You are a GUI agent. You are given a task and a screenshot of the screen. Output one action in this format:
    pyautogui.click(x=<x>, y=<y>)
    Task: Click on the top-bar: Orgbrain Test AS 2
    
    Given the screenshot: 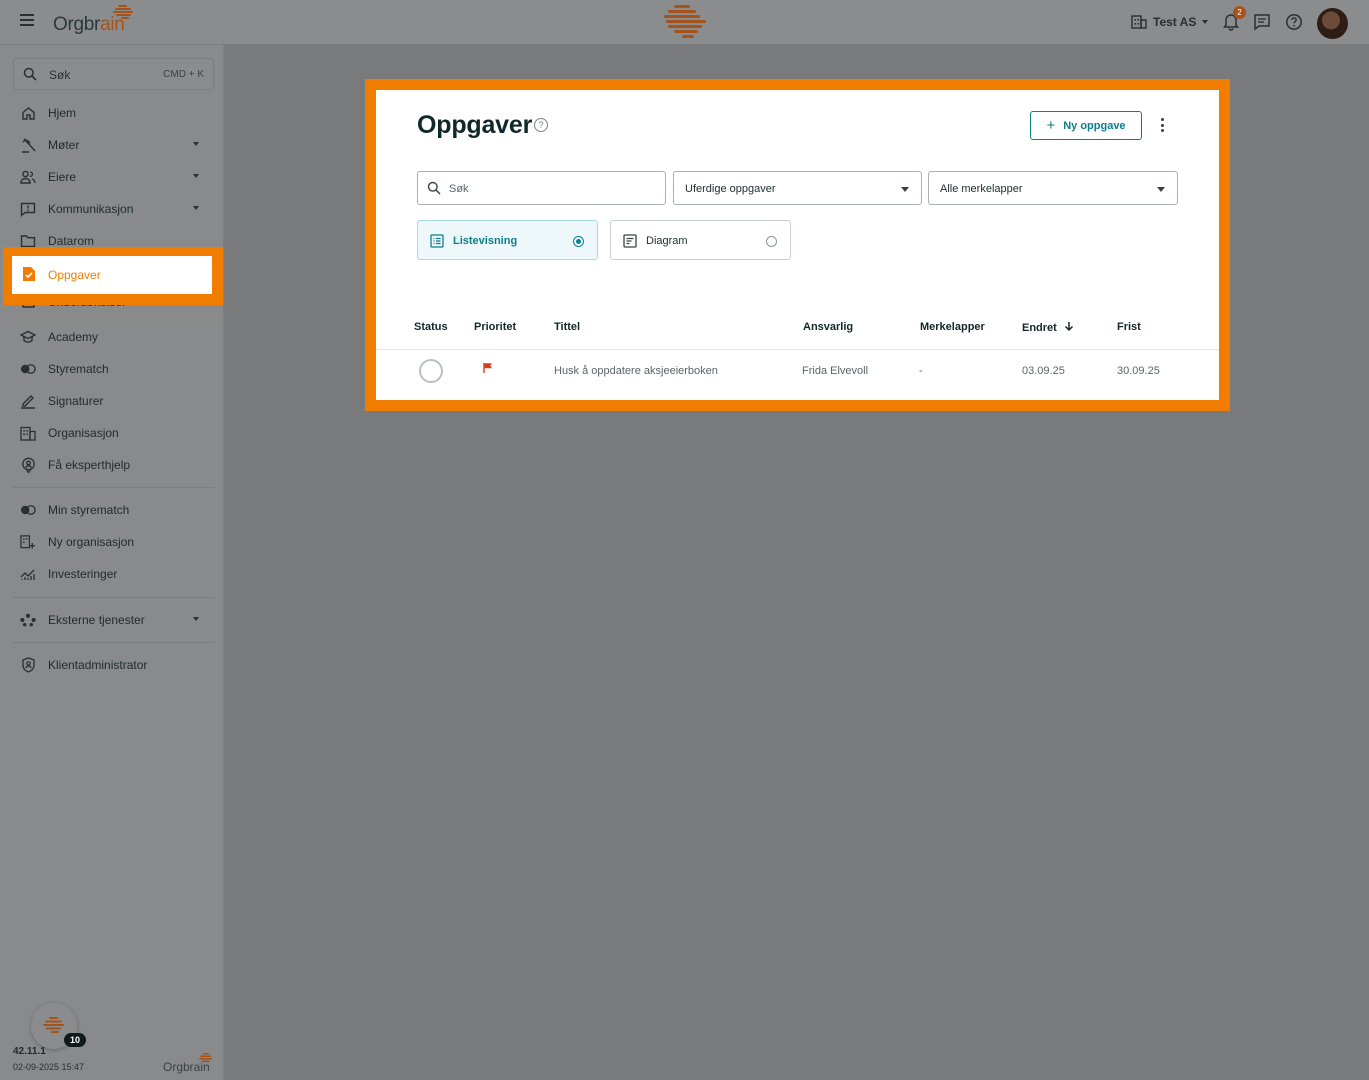 What is the action you would take?
    pyautogui.click(x=684, y=22)
    